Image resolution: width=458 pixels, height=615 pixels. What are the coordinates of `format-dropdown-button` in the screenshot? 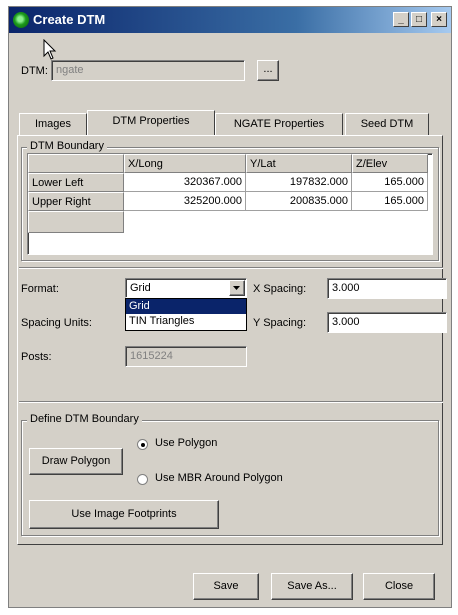 It's located at (237, 288).